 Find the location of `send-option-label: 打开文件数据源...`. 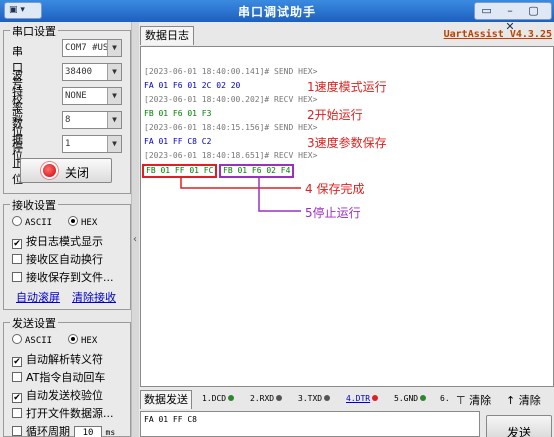

send-option-label: 打开文件数据源... is located at coordinates (70, 413).